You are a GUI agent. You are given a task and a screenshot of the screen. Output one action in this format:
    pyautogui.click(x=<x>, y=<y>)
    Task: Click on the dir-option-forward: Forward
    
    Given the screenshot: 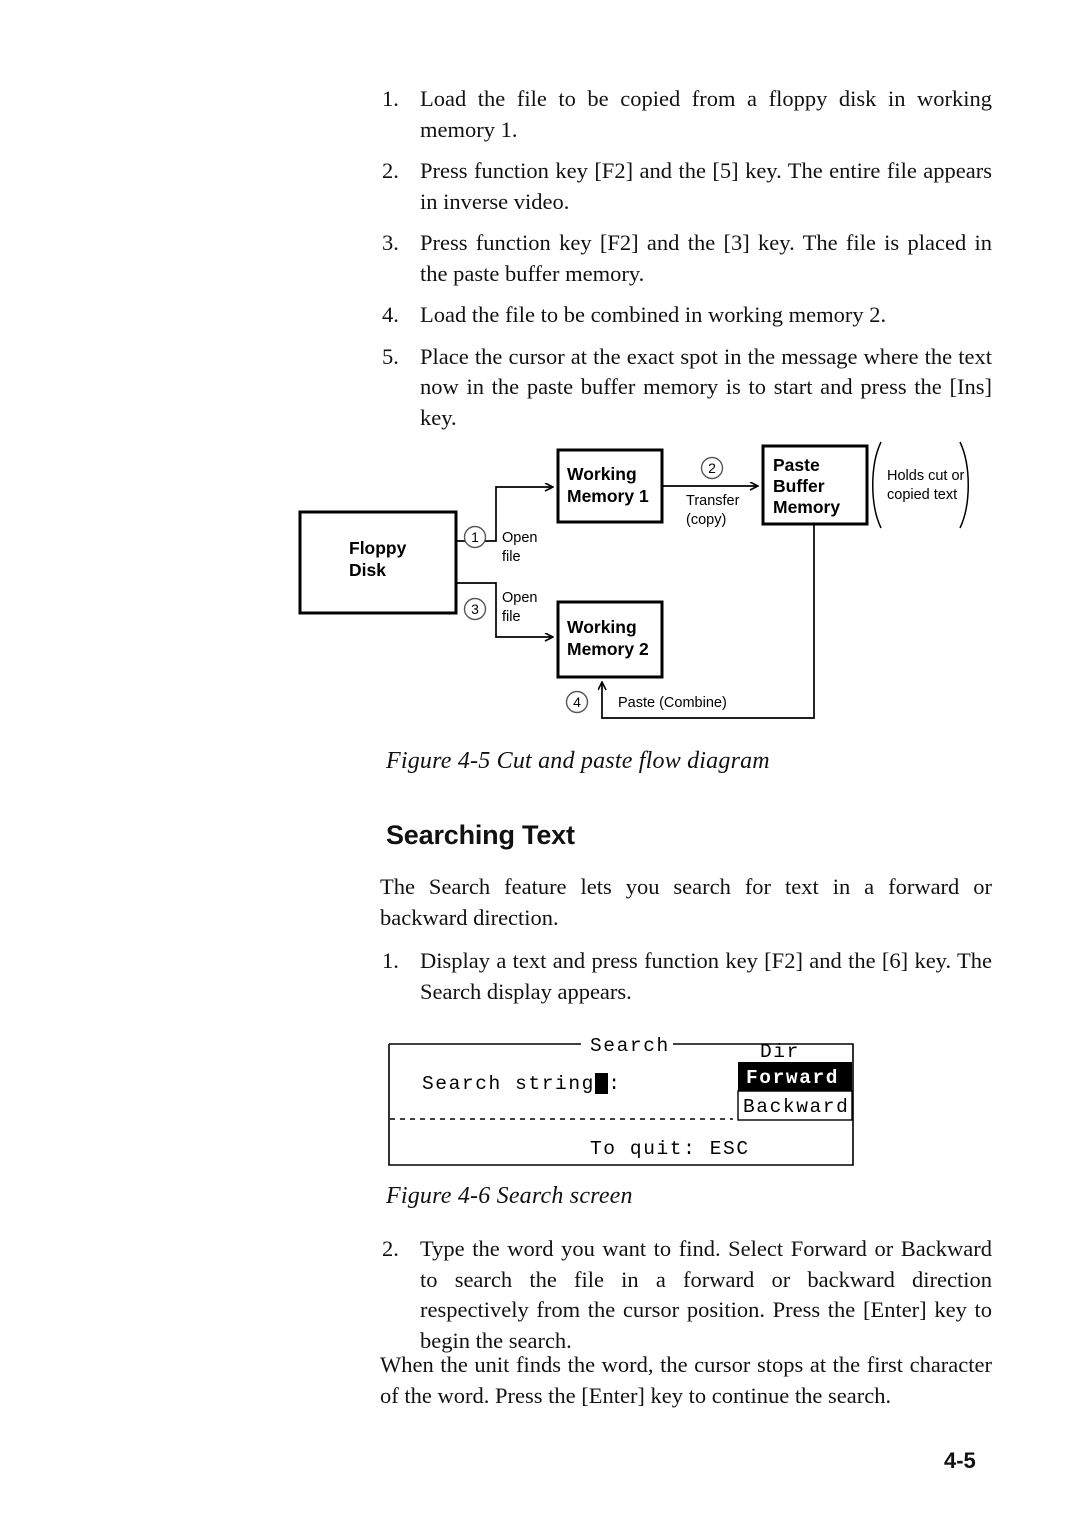 What is the action you would take?
    pyautogui.click(x=795, y=1076)
    